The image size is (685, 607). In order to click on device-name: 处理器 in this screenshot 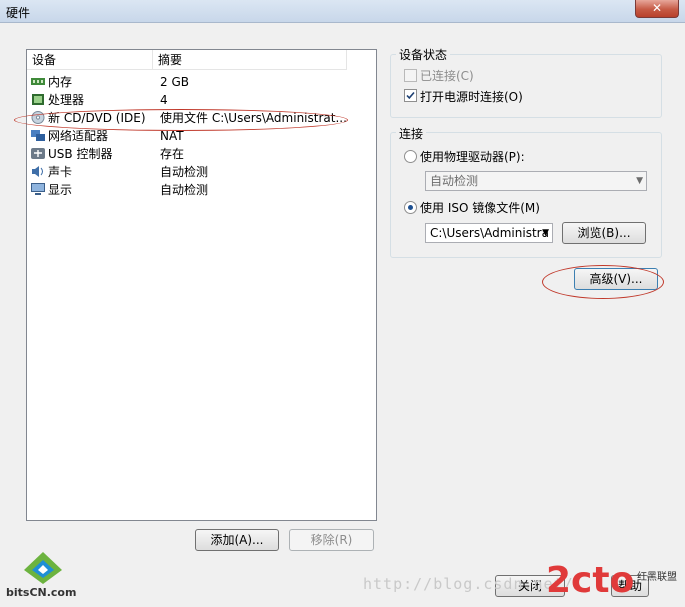, I will do `click(66, 100)`.